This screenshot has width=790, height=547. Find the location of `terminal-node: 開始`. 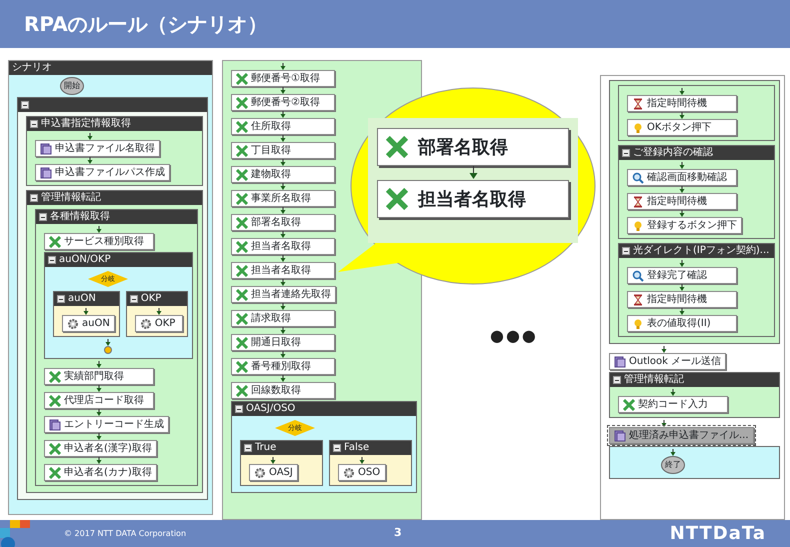

terminal-node: 開始 is located at coordinates (72, 86).